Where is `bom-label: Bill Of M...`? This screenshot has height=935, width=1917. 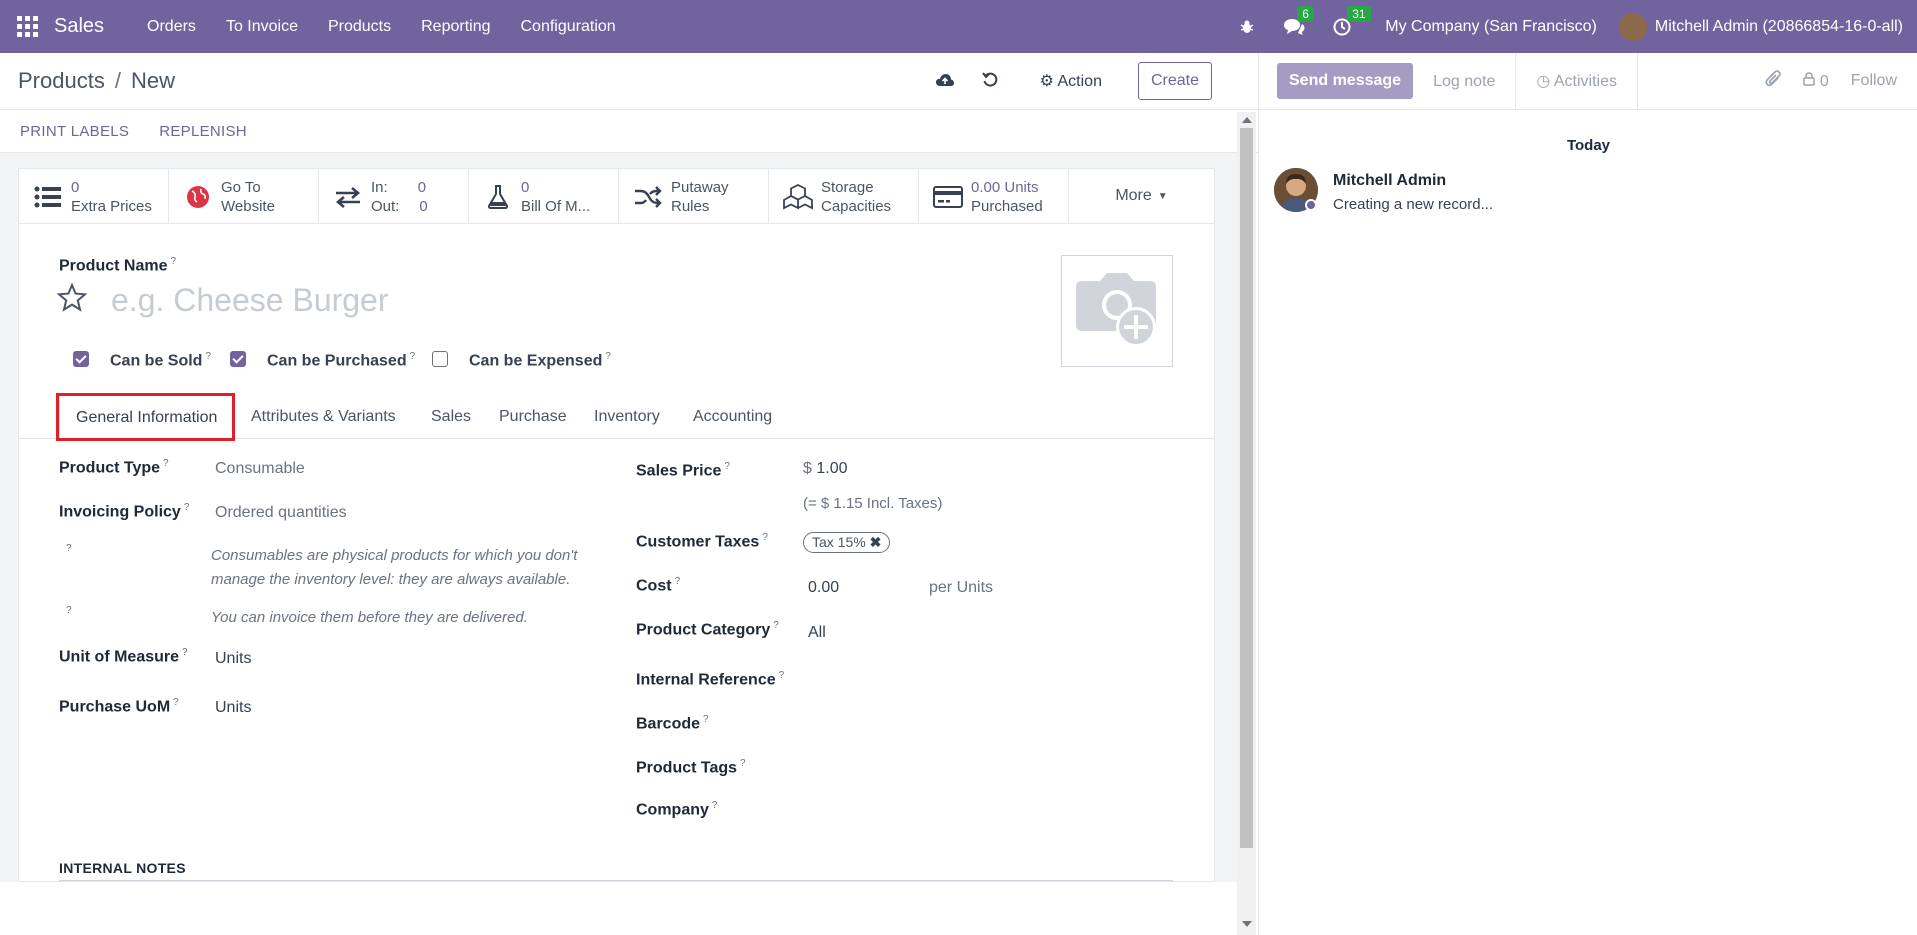 bom-label: Bill Of M... is located at coordinates (556, 206).